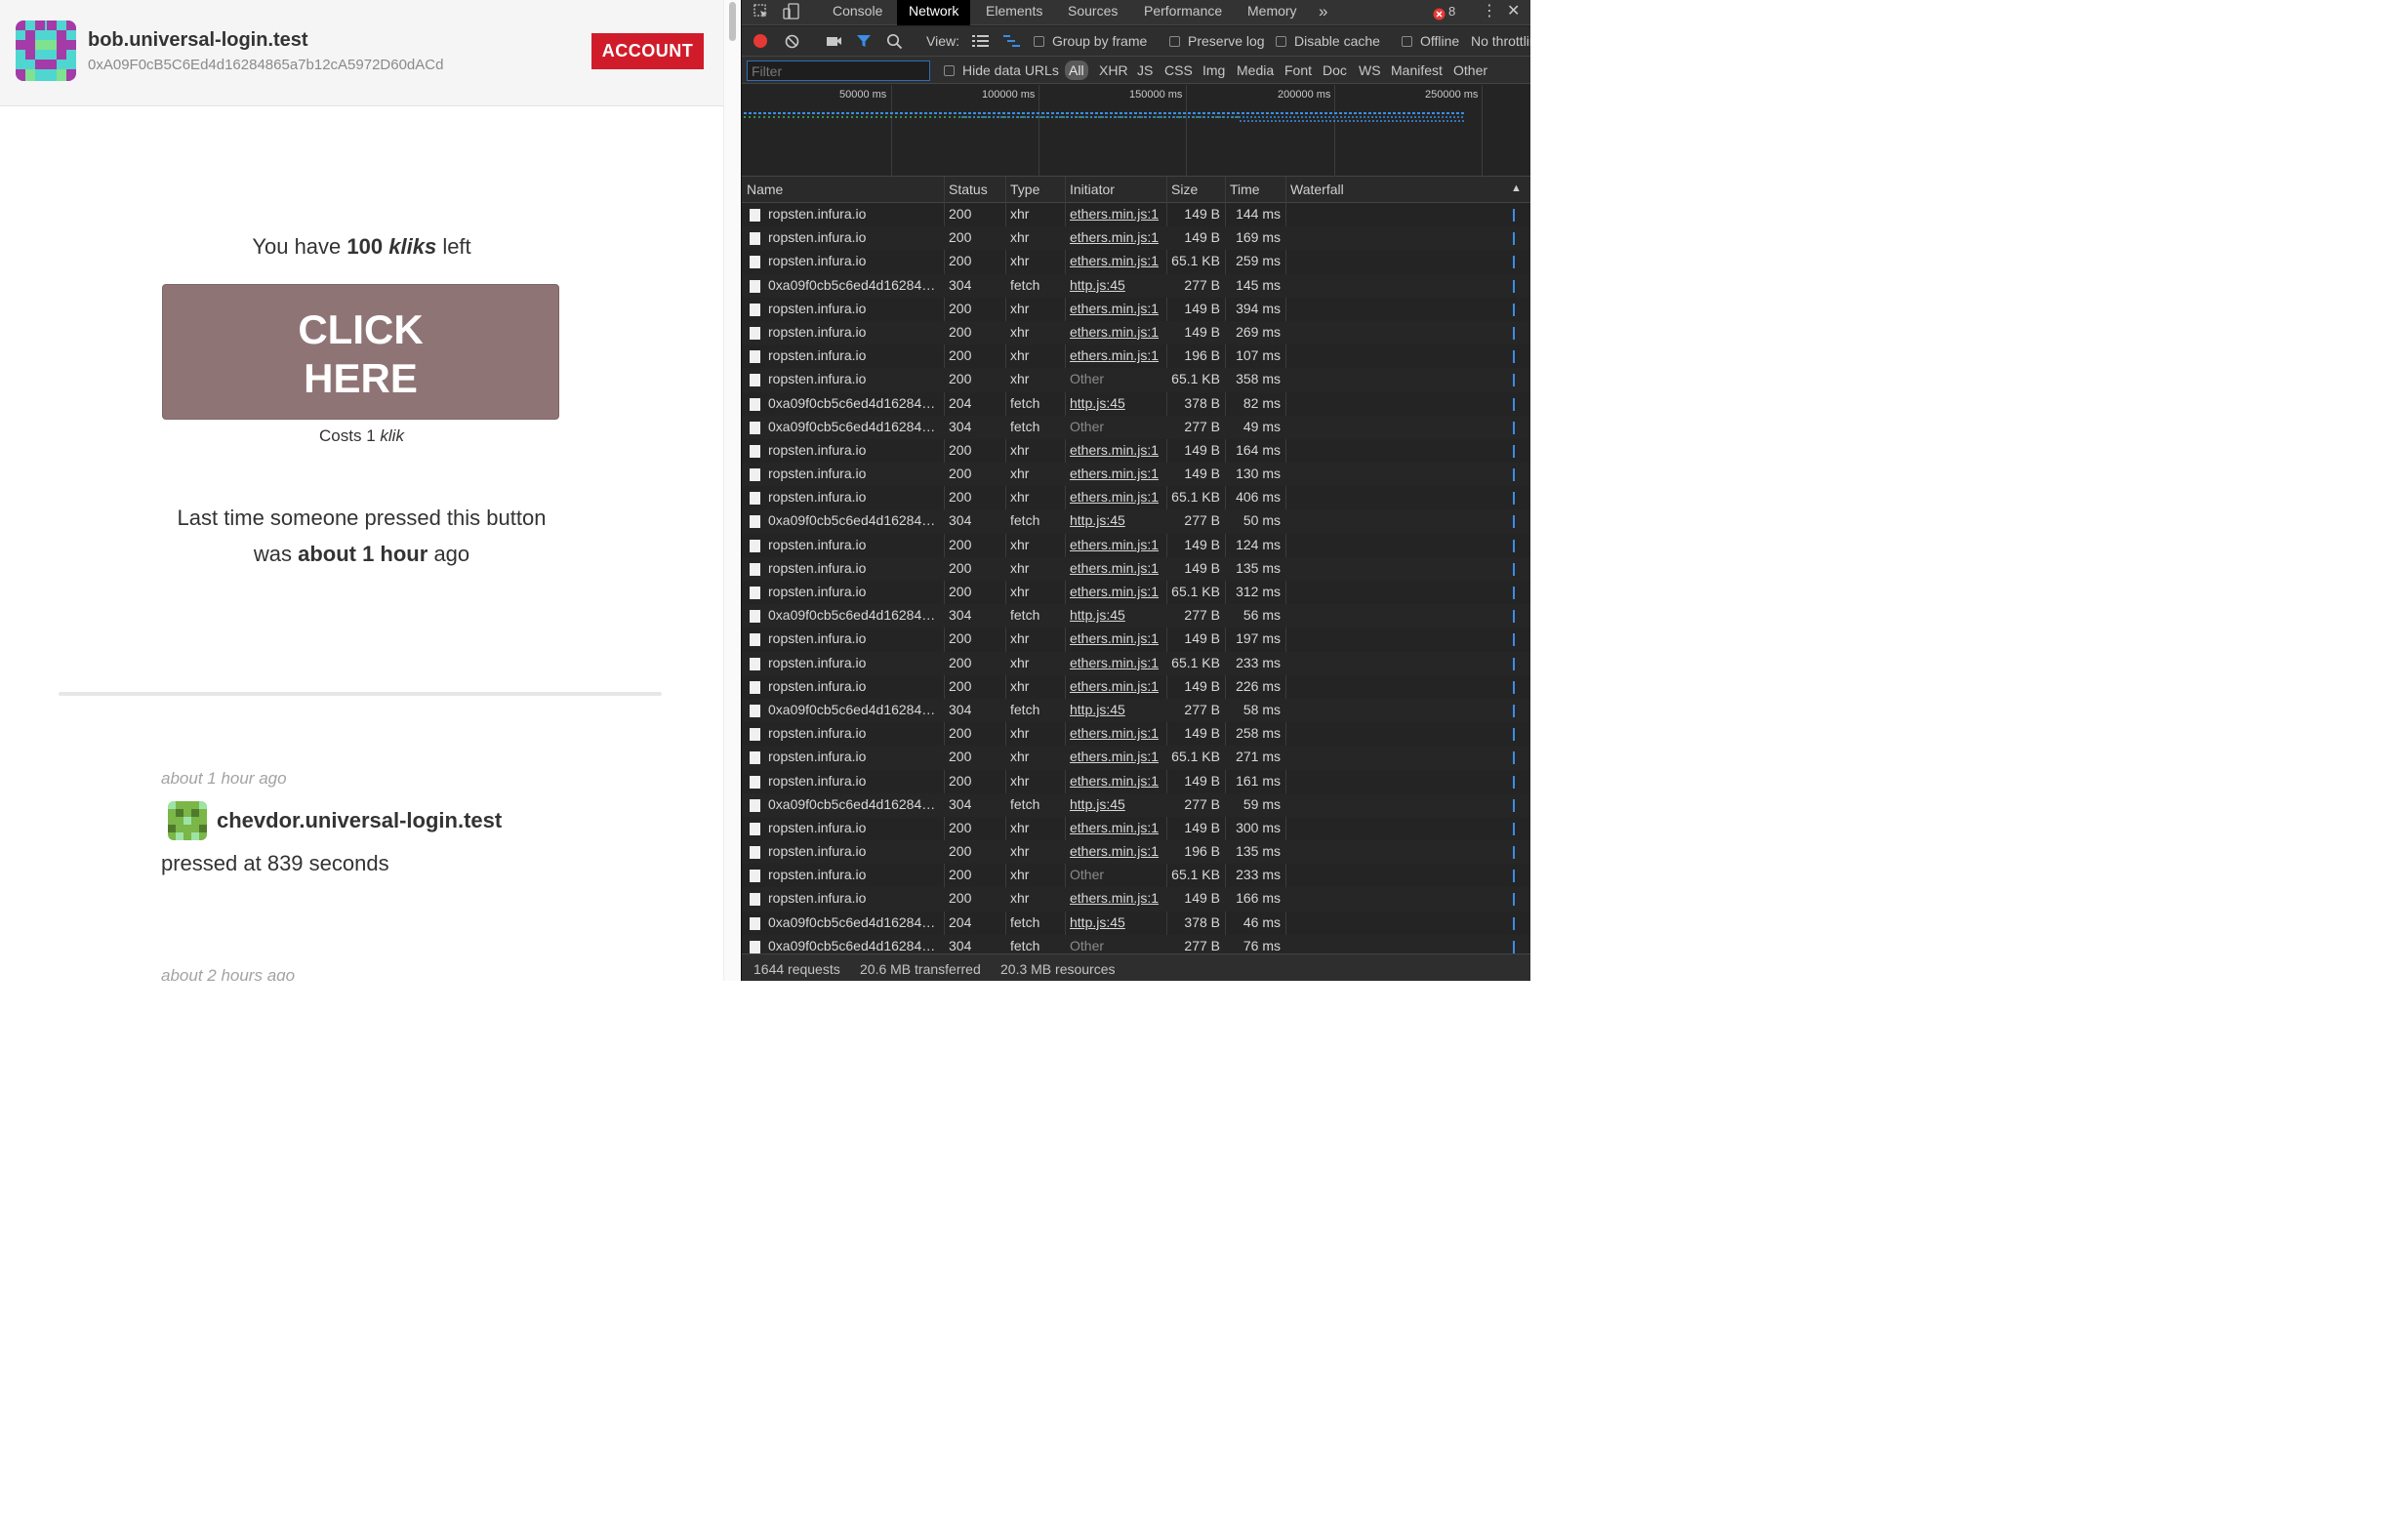  What do you see at coordinates (1113, 70) in the screenshot?
I see `type-filter-xhr: XHR` at bounding box center [1113, 70].